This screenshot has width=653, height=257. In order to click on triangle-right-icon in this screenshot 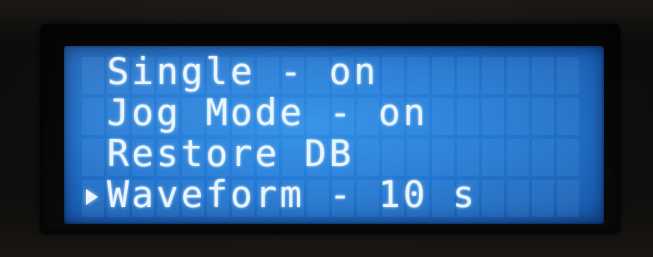, I will do `click(92, 197)`.